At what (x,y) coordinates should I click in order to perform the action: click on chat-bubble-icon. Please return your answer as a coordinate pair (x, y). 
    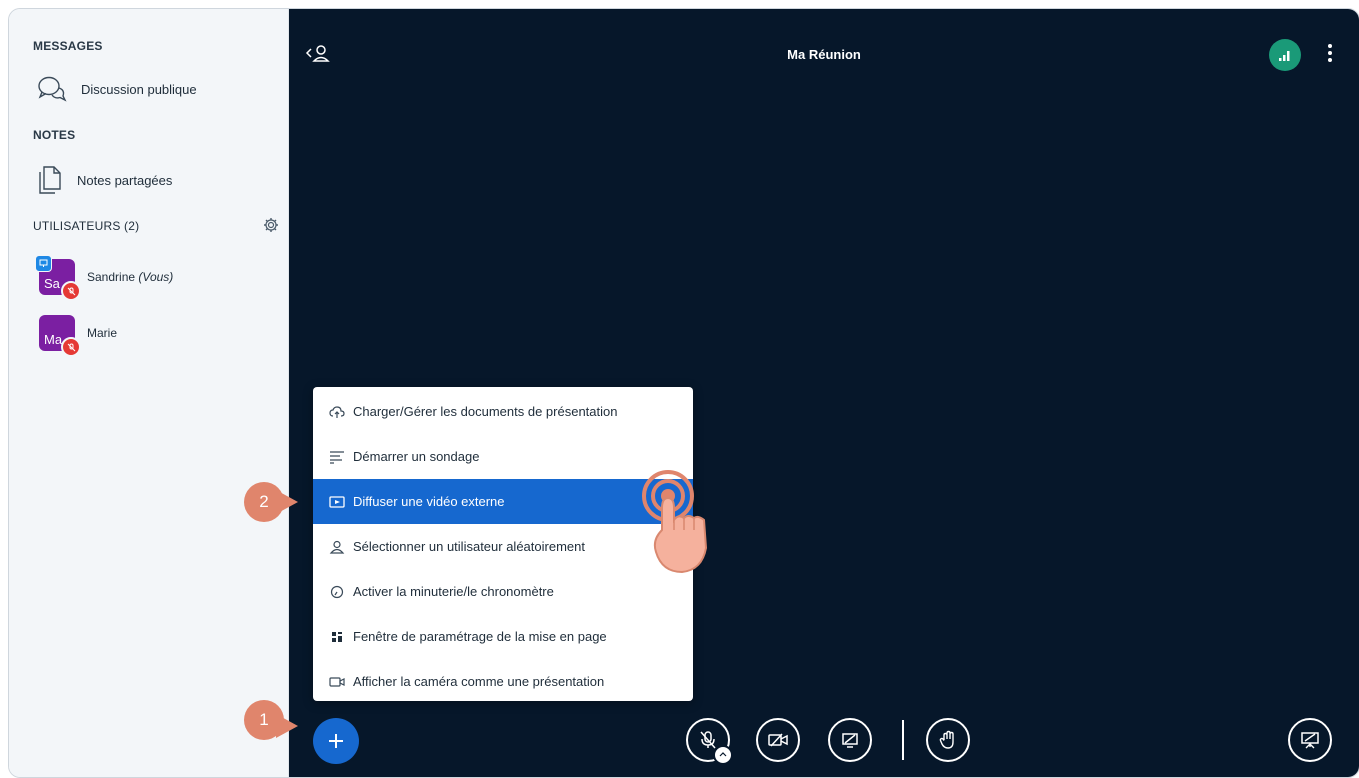
    Looking at the image, I should click on (52, 89).